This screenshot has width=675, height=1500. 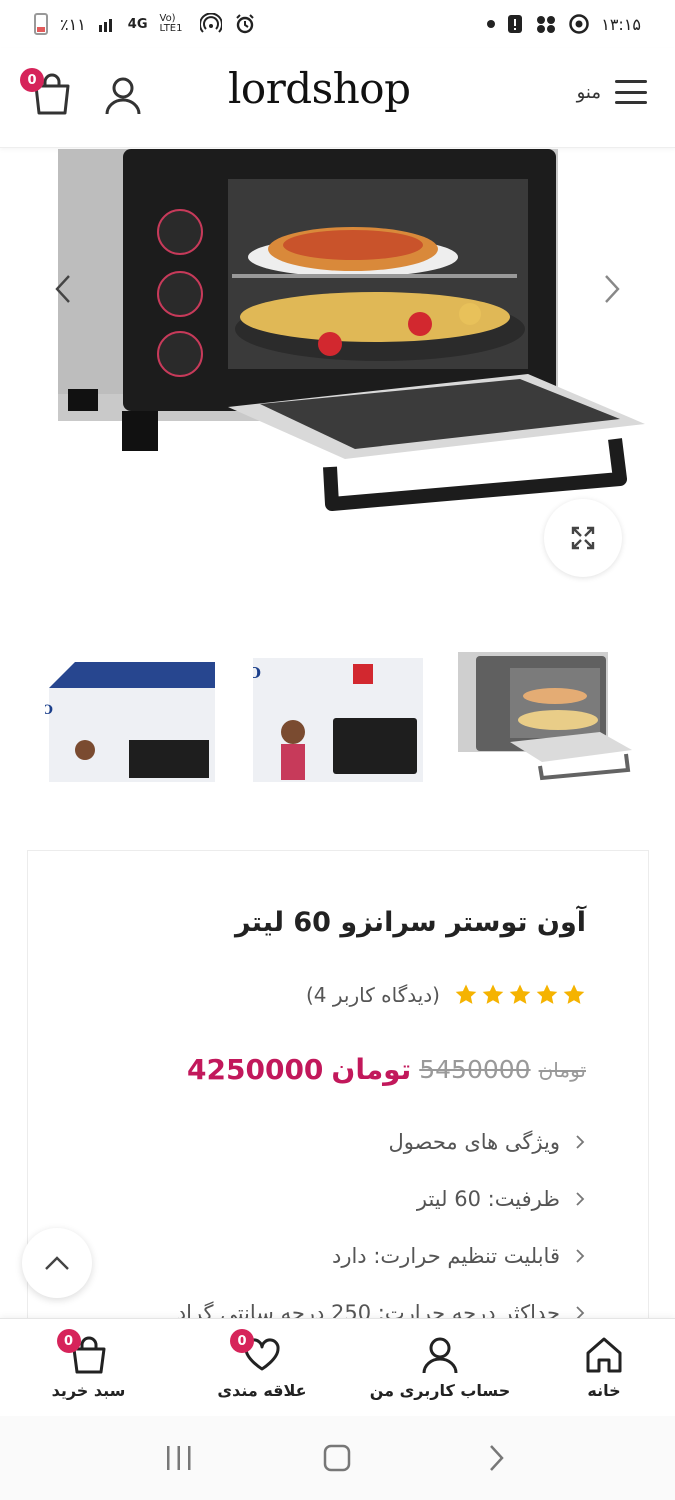 I want to click on thumbnail-box-side: SERANZO, so click(x=130, y=720).